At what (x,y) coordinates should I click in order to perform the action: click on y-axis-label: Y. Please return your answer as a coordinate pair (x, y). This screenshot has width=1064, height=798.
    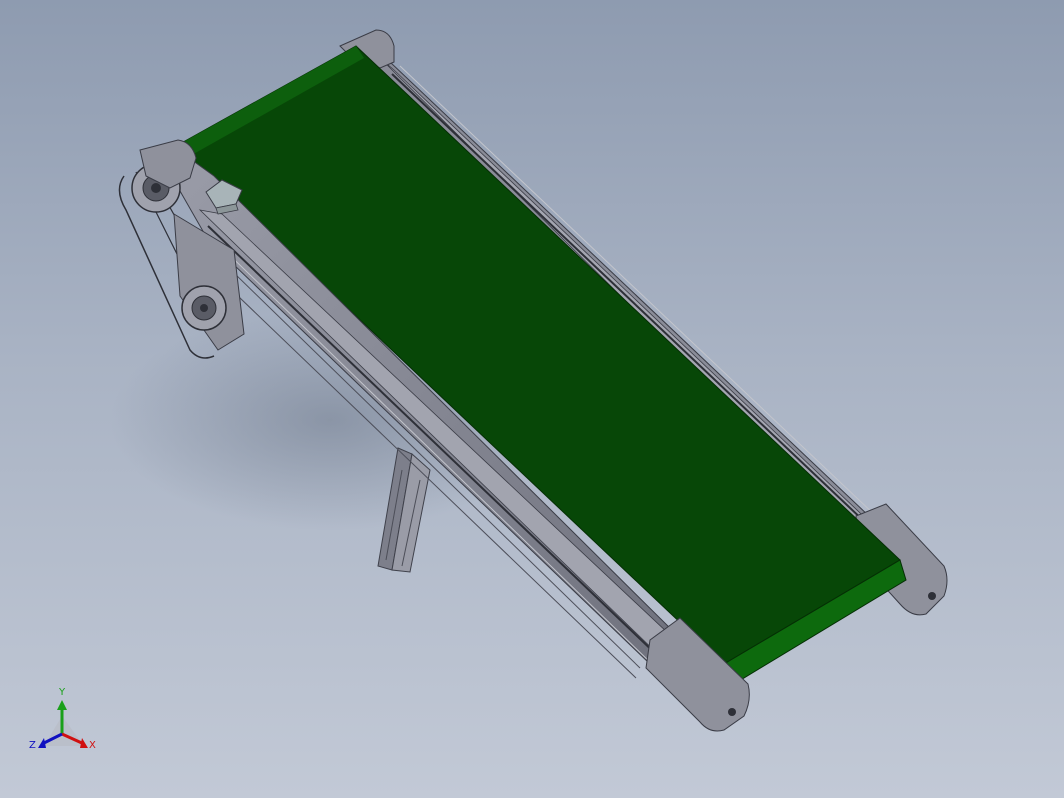
    Looking at the image, I should click on (62, 692).